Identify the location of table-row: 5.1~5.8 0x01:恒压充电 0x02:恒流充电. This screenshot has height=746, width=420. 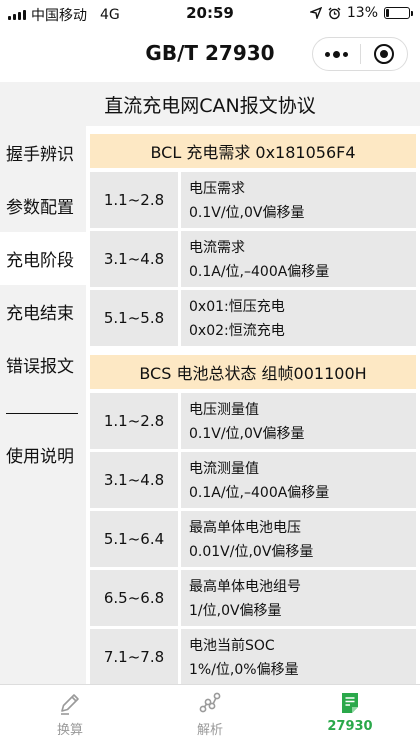
(253, 318).